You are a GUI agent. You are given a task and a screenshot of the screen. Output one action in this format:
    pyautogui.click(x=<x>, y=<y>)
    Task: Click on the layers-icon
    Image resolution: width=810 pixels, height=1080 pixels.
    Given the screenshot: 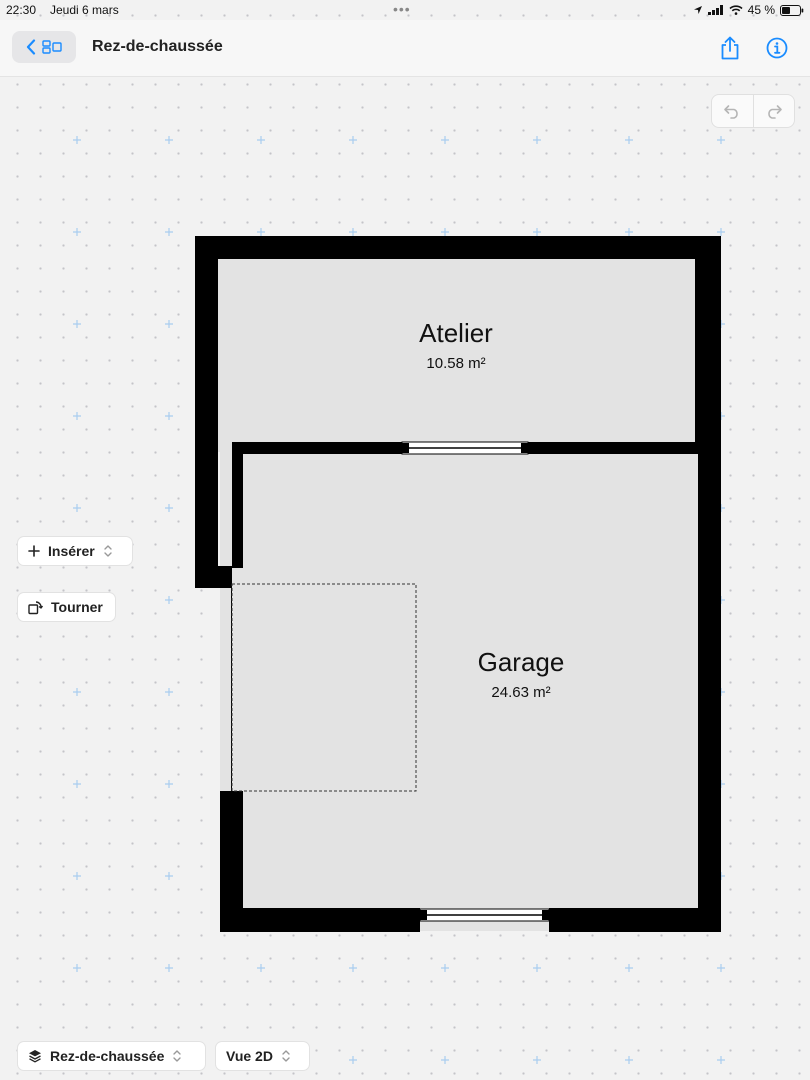 What is the action you would take?
    pyautogui.click(x=35, y=1056)
    